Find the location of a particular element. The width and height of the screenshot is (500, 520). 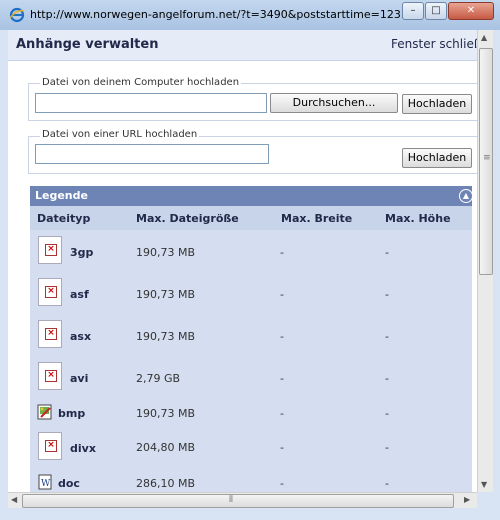

upload-url-button: Hochladen is located at coordinates (437, 158).